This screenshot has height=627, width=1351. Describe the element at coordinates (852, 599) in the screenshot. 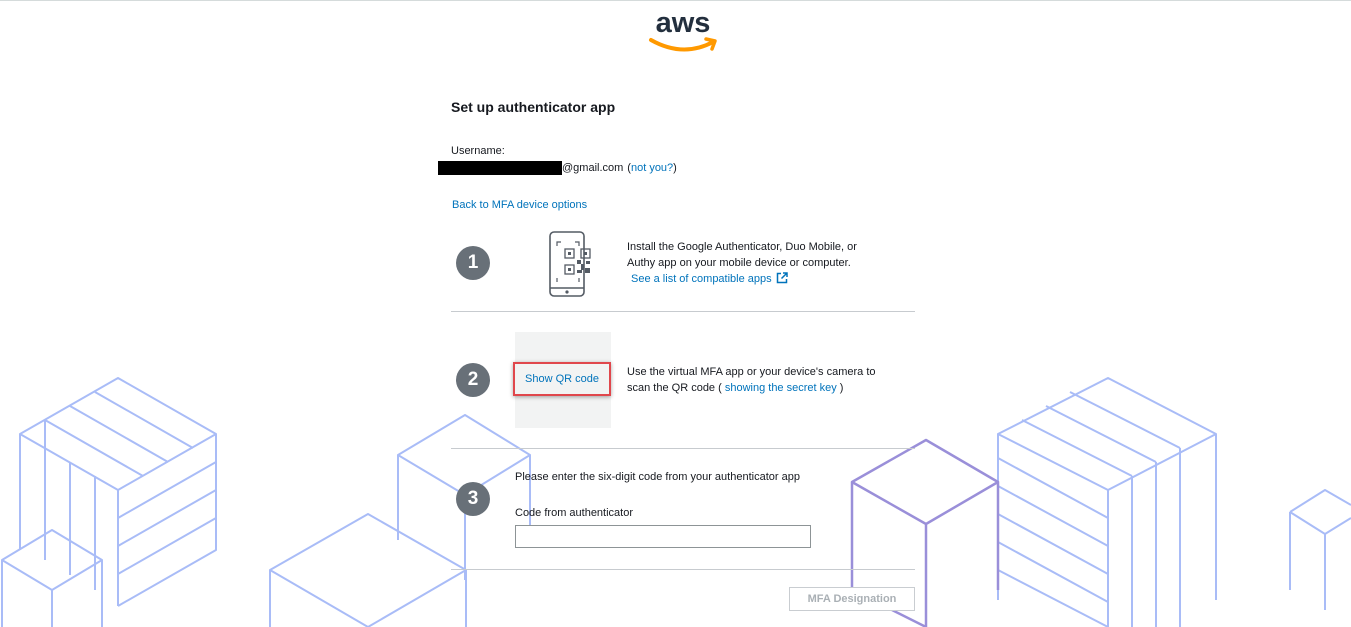

I see `mfa-designation-button: MFA Designation` at that location.